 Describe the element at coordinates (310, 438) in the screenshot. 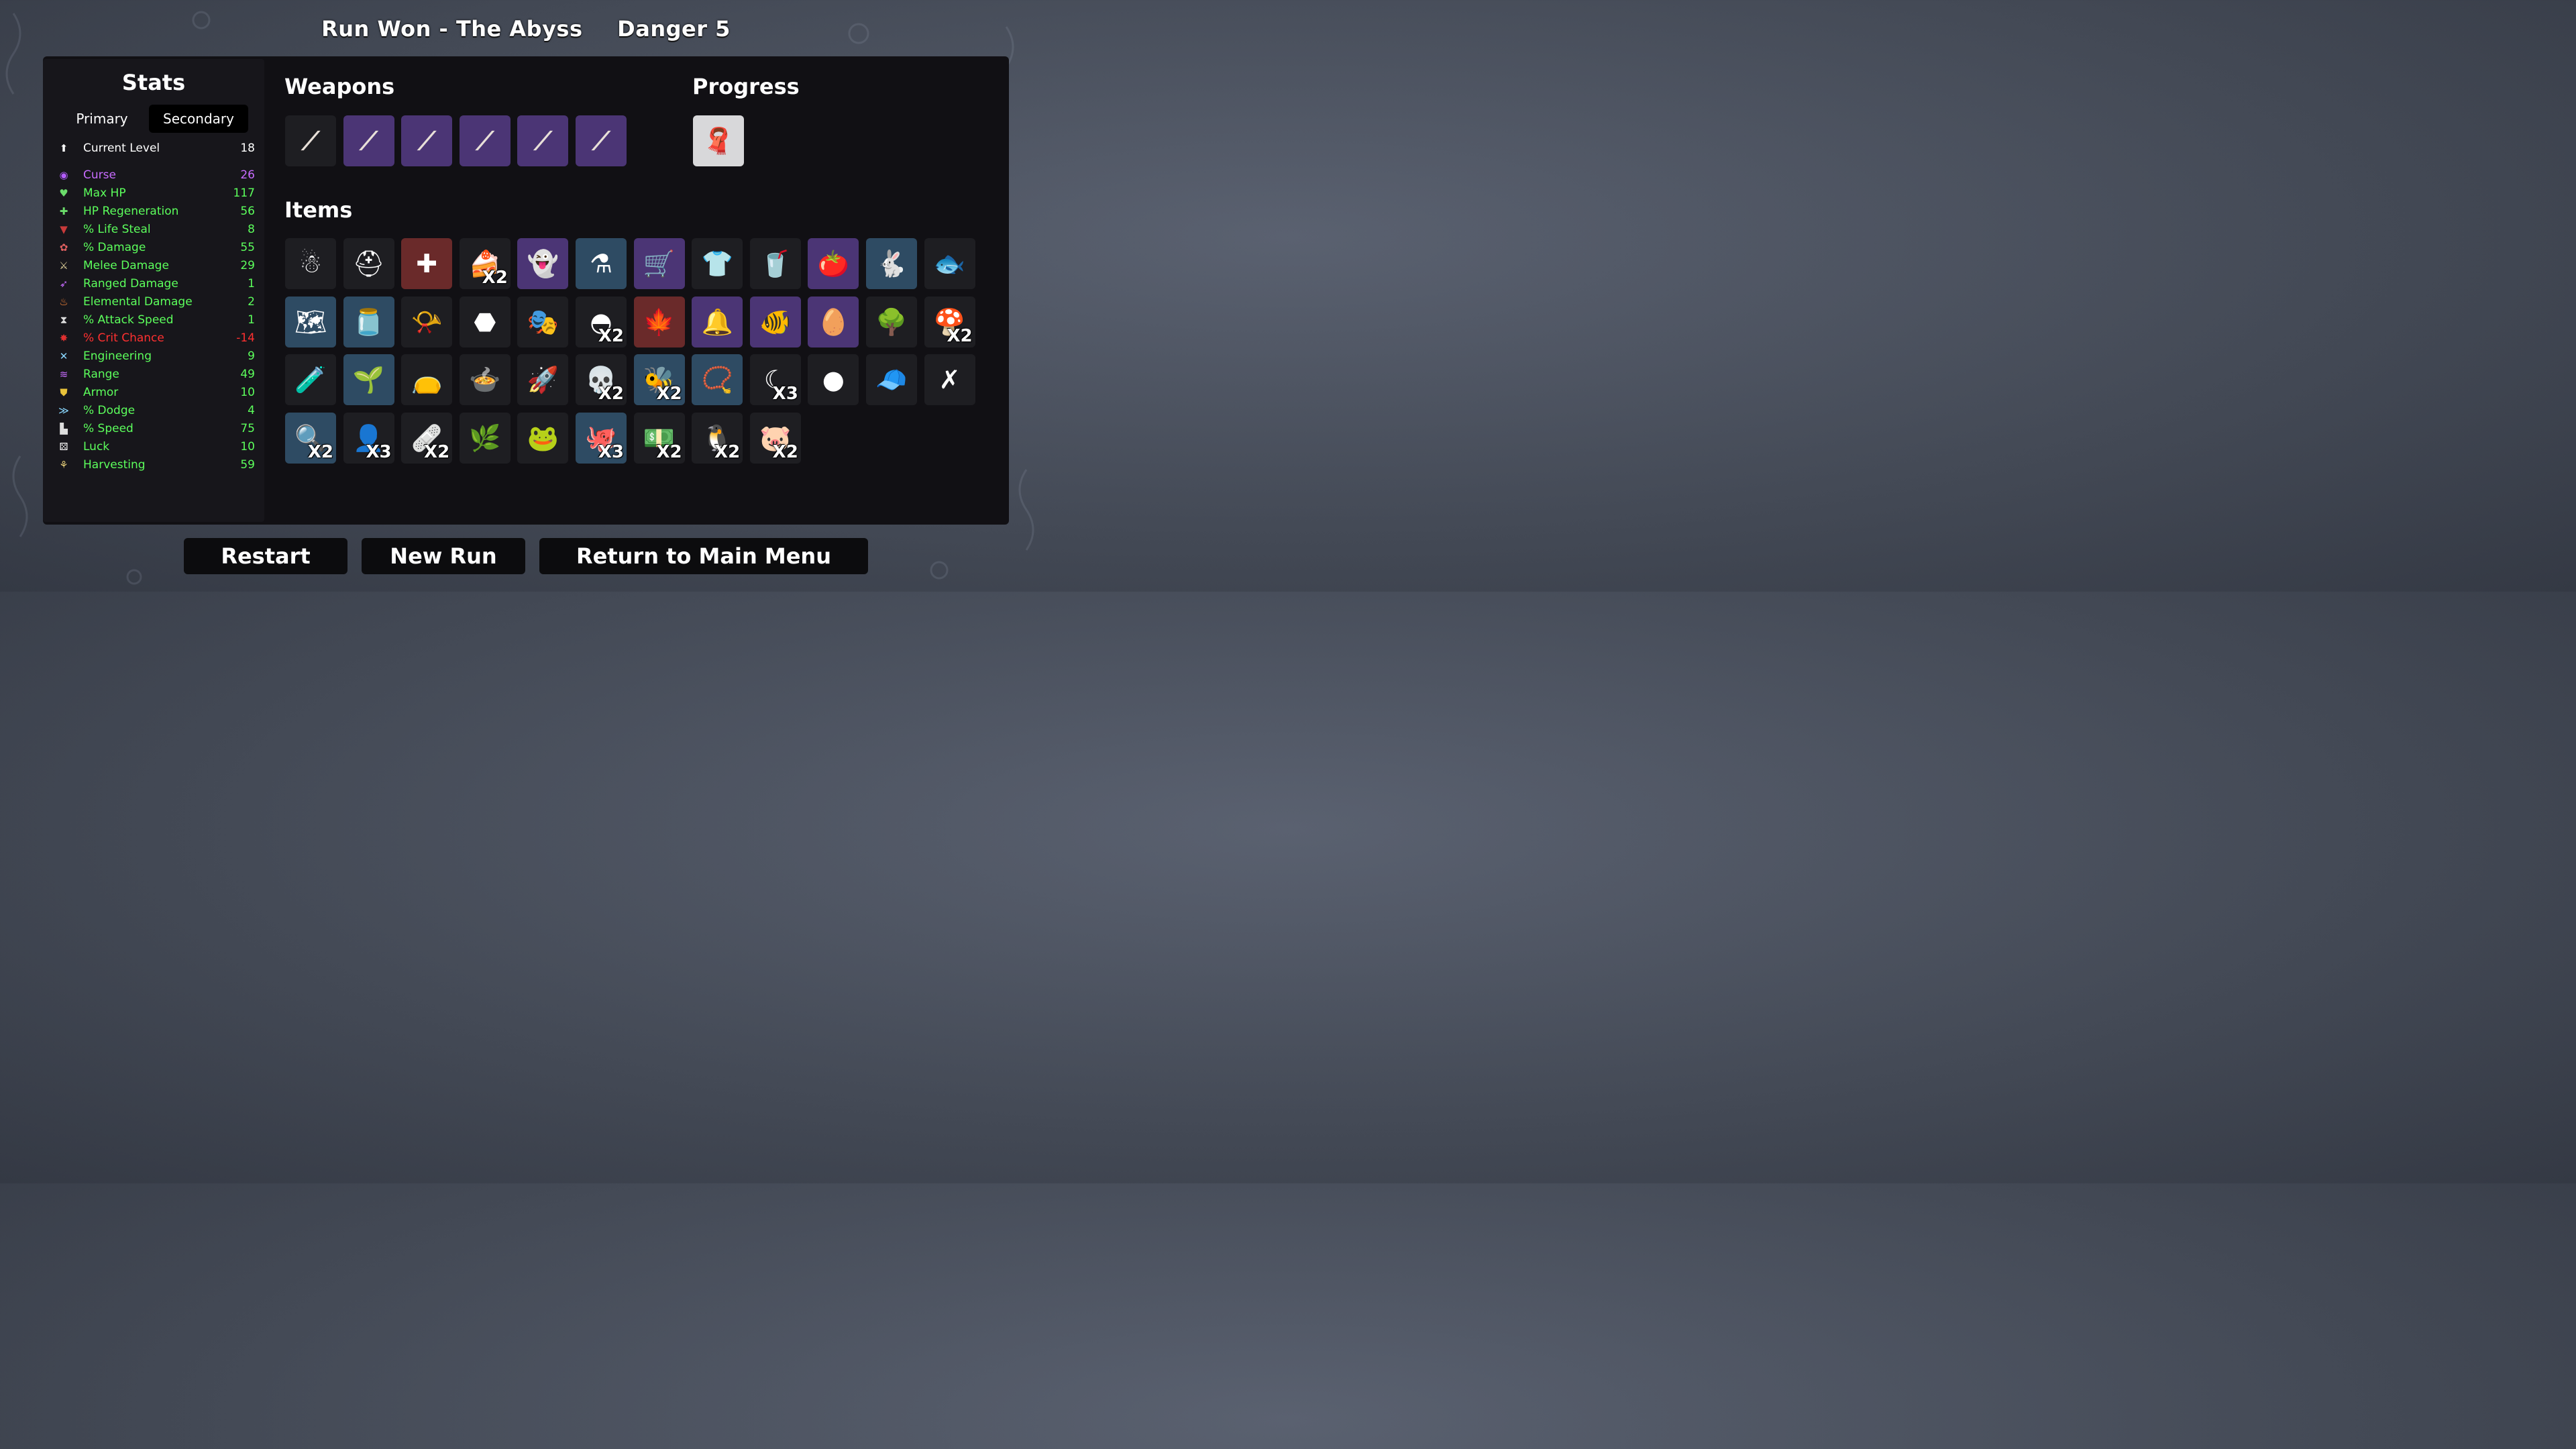

I see `inventory-slot: 🔍 X2` at that location.